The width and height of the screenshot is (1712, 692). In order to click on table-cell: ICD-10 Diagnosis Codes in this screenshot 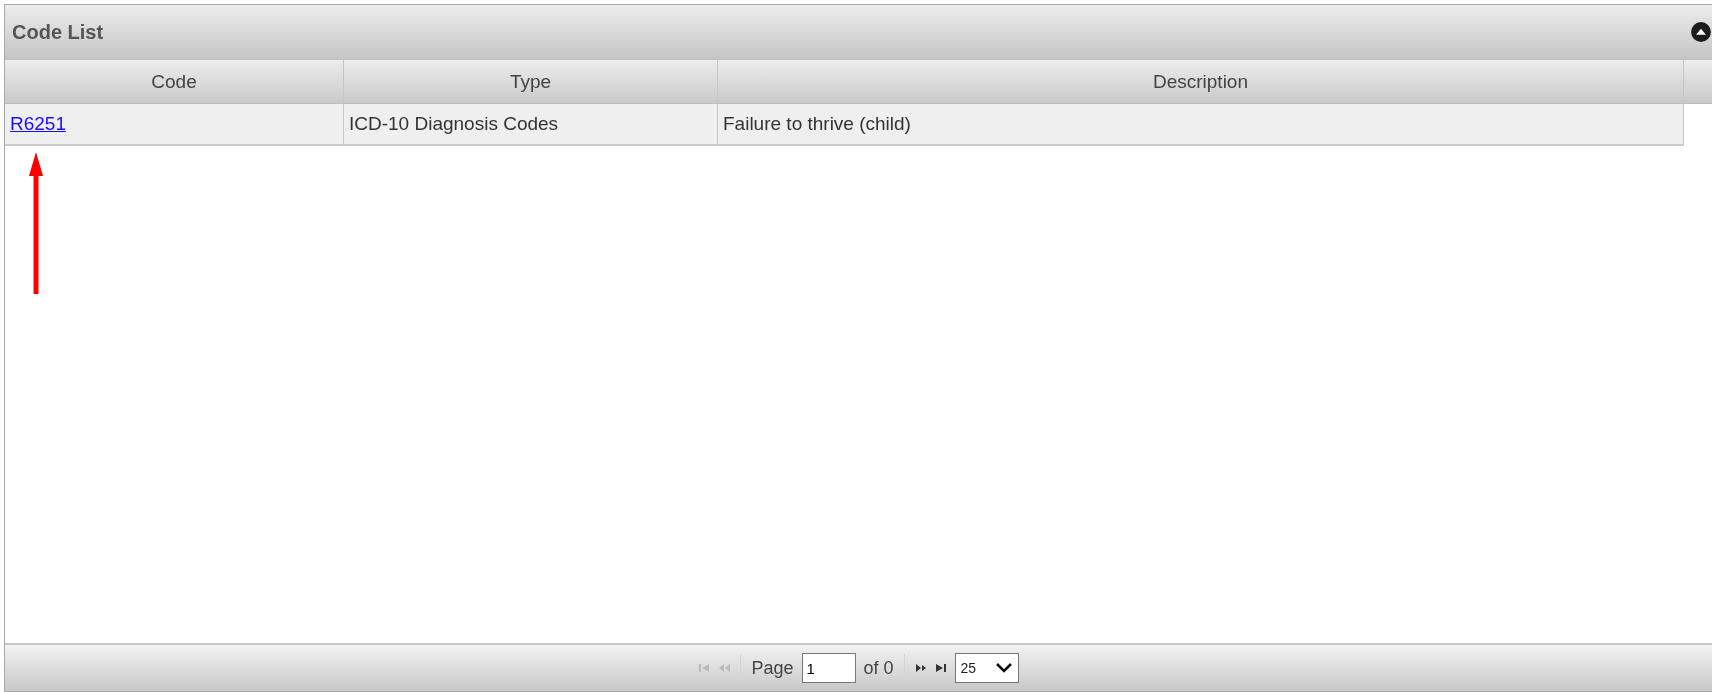, I will do `click(531, 125)`.